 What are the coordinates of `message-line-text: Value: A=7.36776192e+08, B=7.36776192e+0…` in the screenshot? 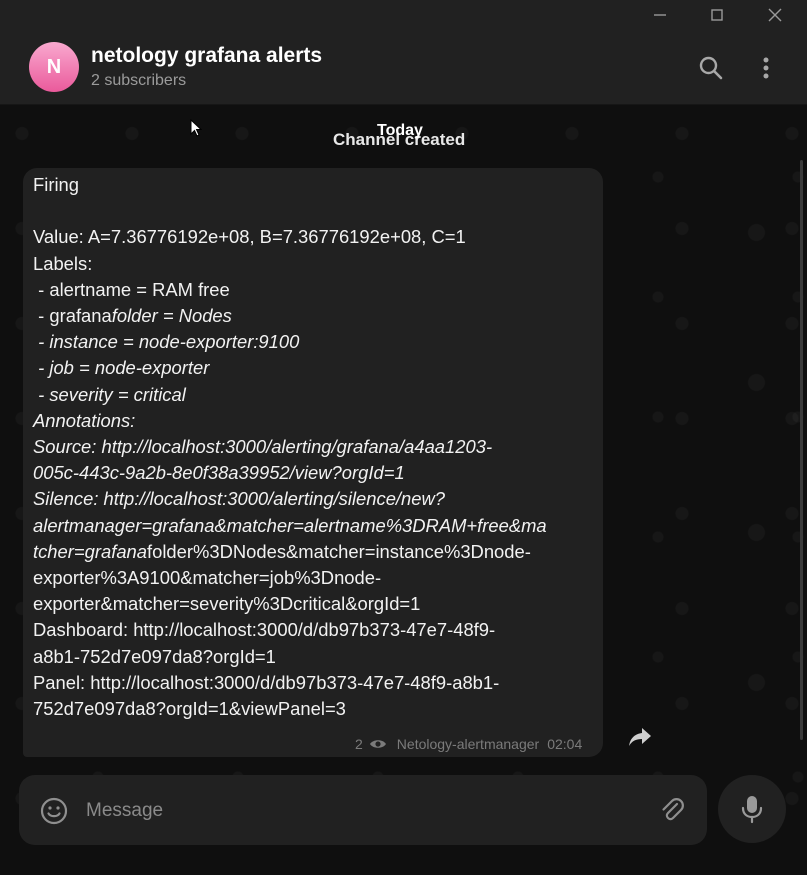 It's located at (249, 237).